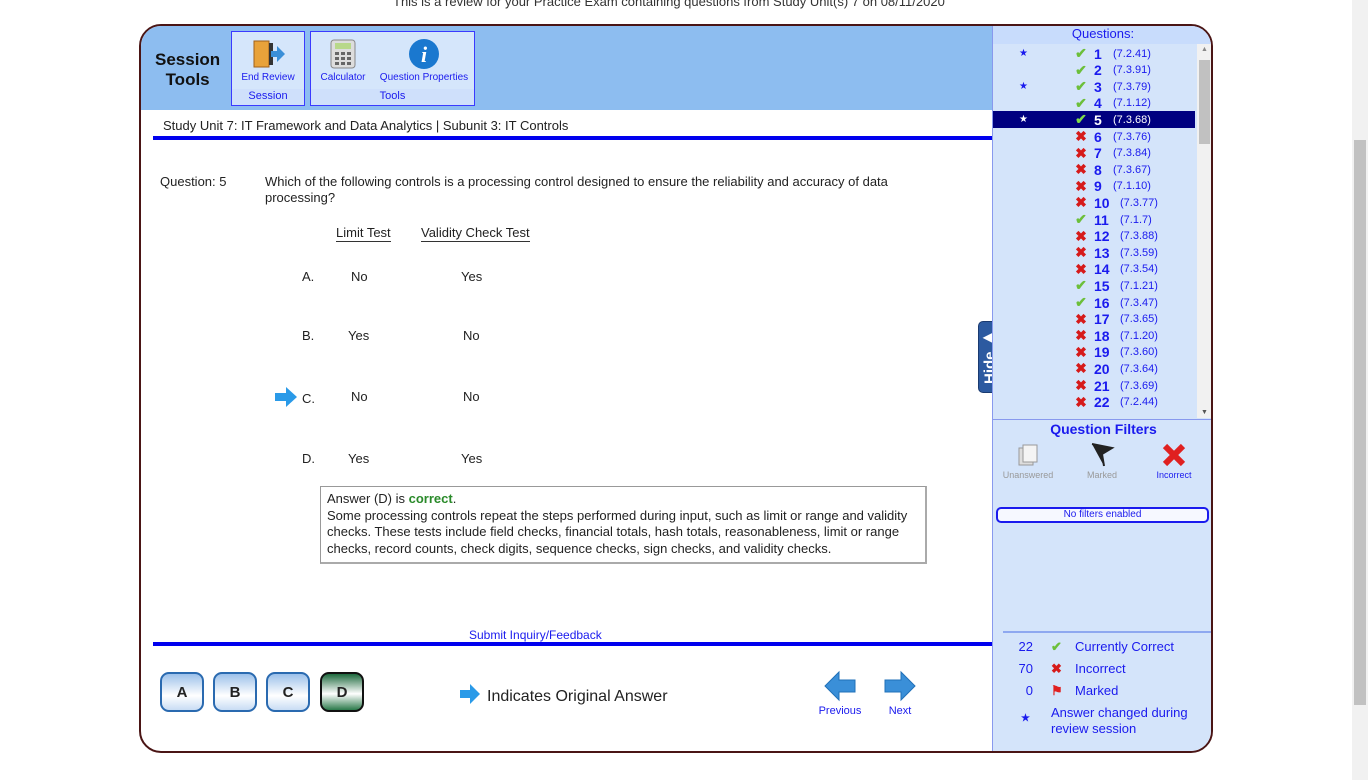 This screenshot has width=1368, height=780. What do you see at coordinates (1025, 646) in the screenshot?
I see `legend-count: 22` at bounding box center [1025, 646].